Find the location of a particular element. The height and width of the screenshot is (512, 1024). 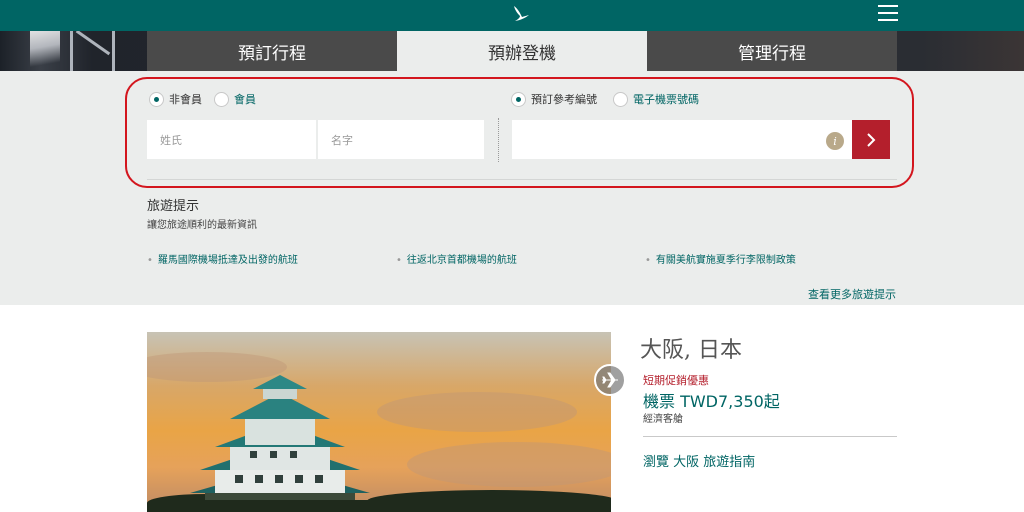

fare-price: 機票 TWD7,350起 is located at coordinates (711, 400).